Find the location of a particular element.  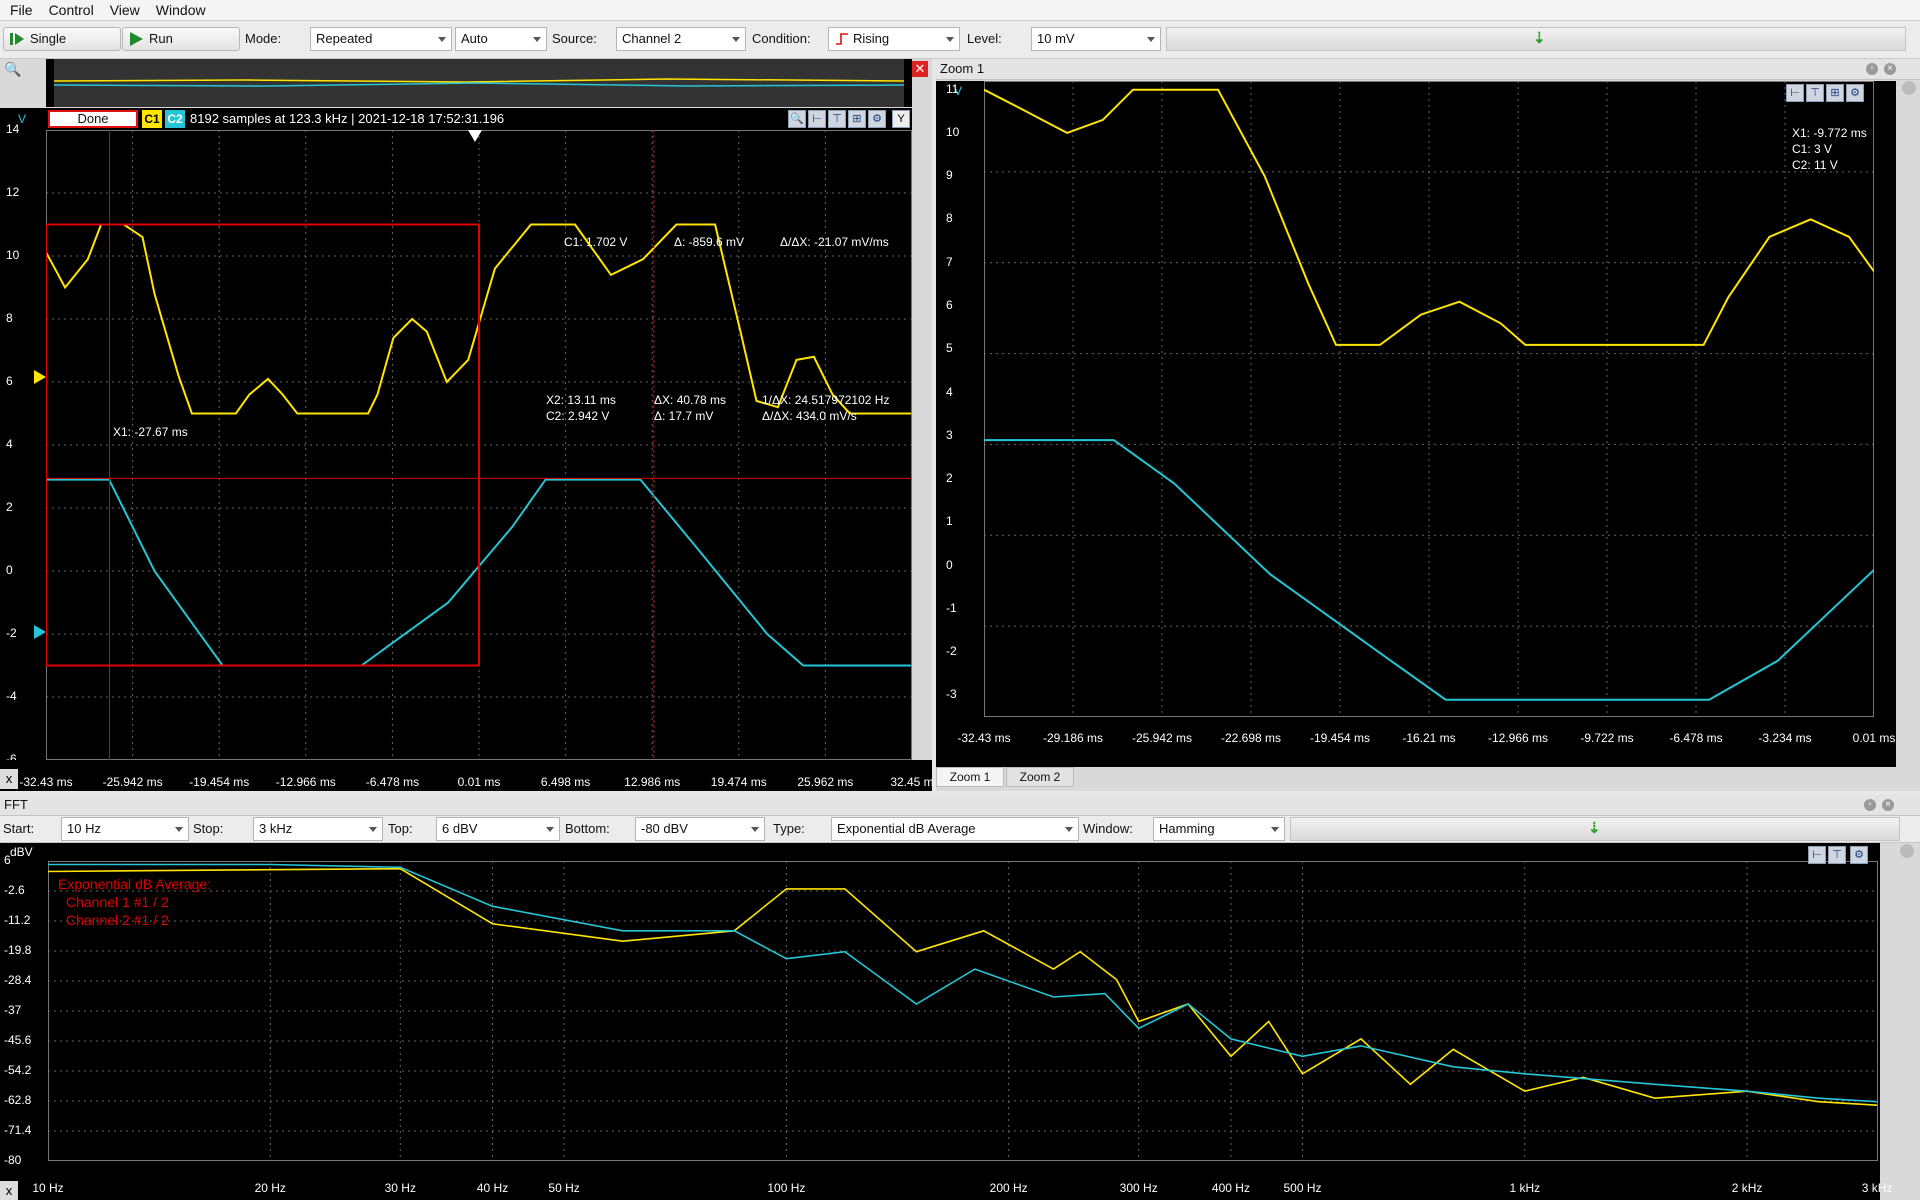

level-input: 10 mV is located at coordinates (1096, 39).